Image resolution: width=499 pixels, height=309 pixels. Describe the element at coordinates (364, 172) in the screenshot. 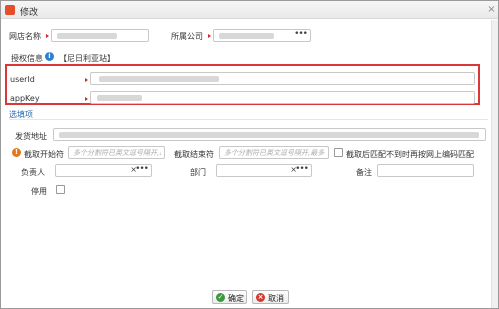

I see `remark-label: 备注` at that location.